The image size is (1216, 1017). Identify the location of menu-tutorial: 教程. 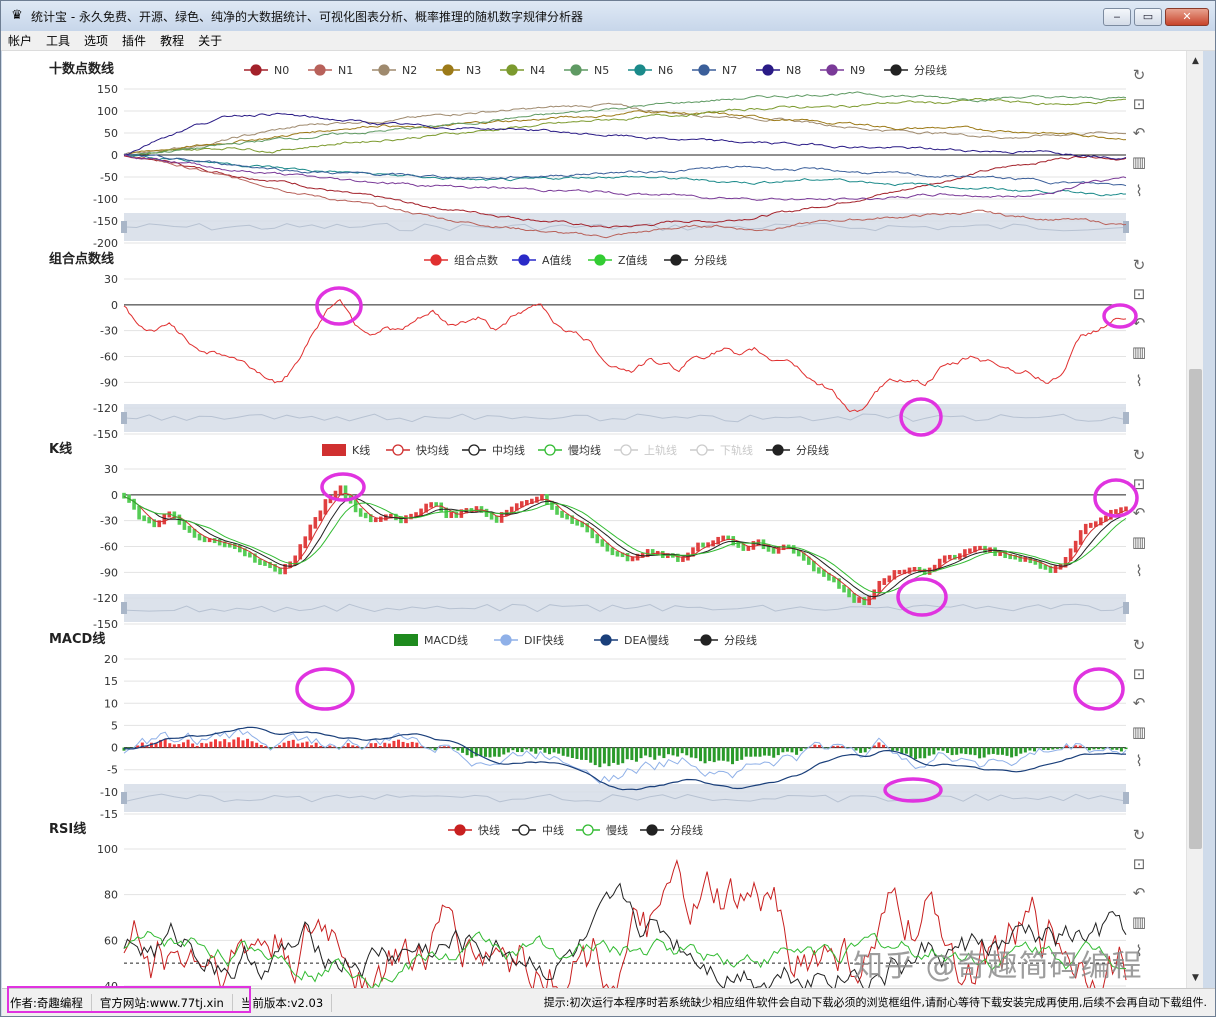
(172, 40).